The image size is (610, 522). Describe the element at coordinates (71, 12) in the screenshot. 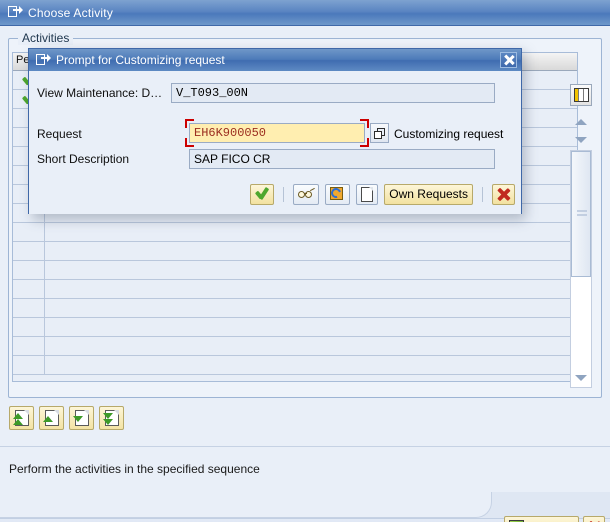

I see `window-title: Choose Activity` at that location.